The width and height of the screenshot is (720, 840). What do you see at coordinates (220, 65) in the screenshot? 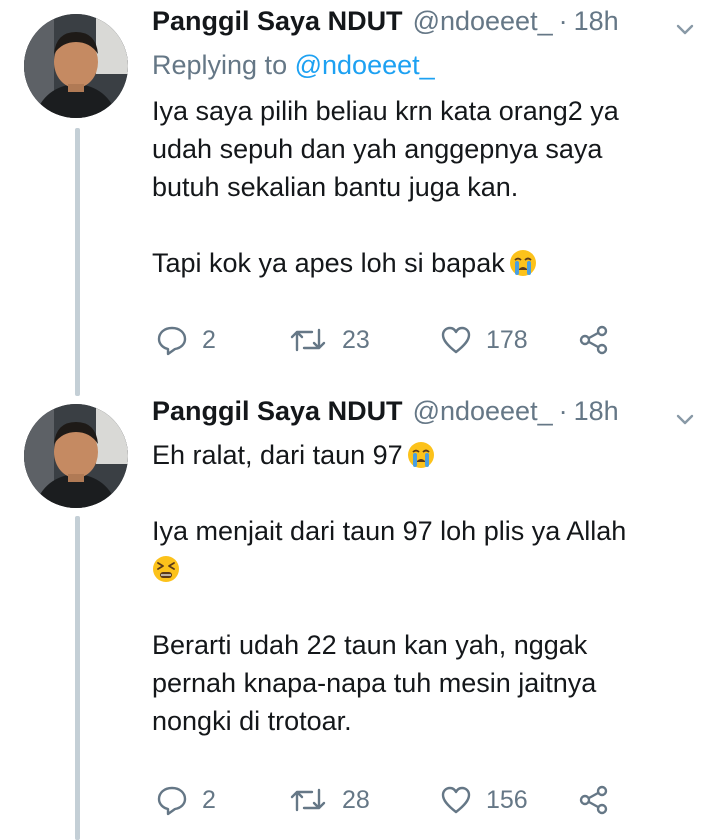
I see `replying-to-label: Replying to` at bounding box center [220, 65].